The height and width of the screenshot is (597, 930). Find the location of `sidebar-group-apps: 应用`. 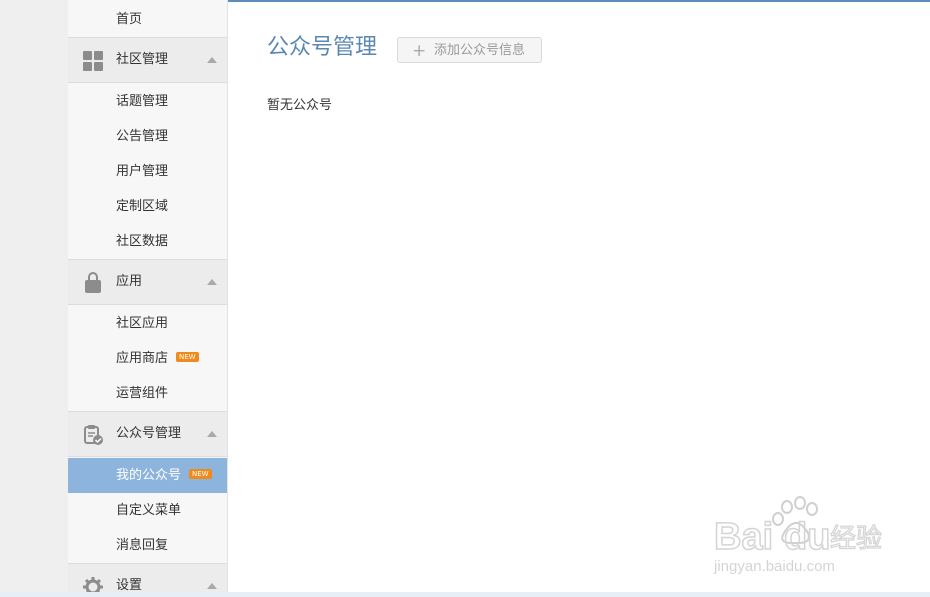

sidebar-group-apps: 应用 is located at coordinates (147, 282).